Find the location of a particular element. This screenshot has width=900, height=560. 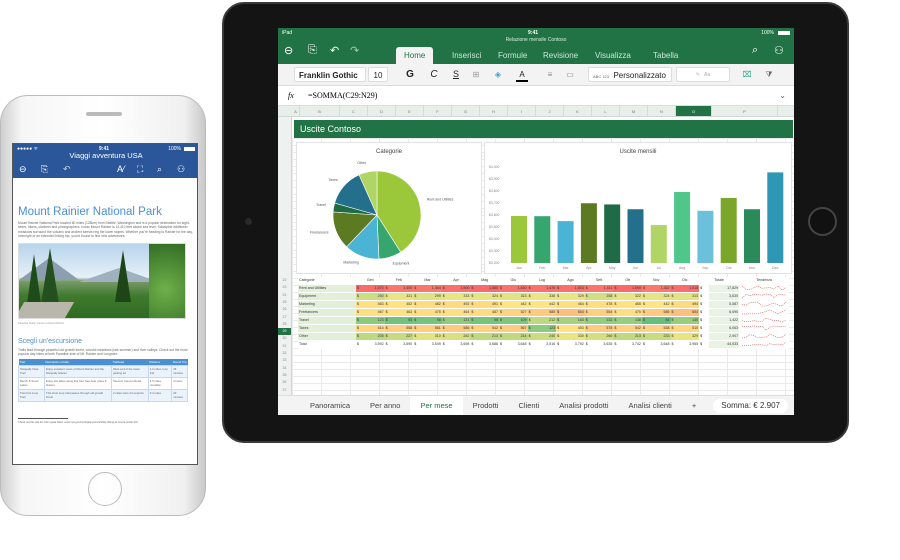

value-cell: 1,352 is located at coordinates (660, 288).